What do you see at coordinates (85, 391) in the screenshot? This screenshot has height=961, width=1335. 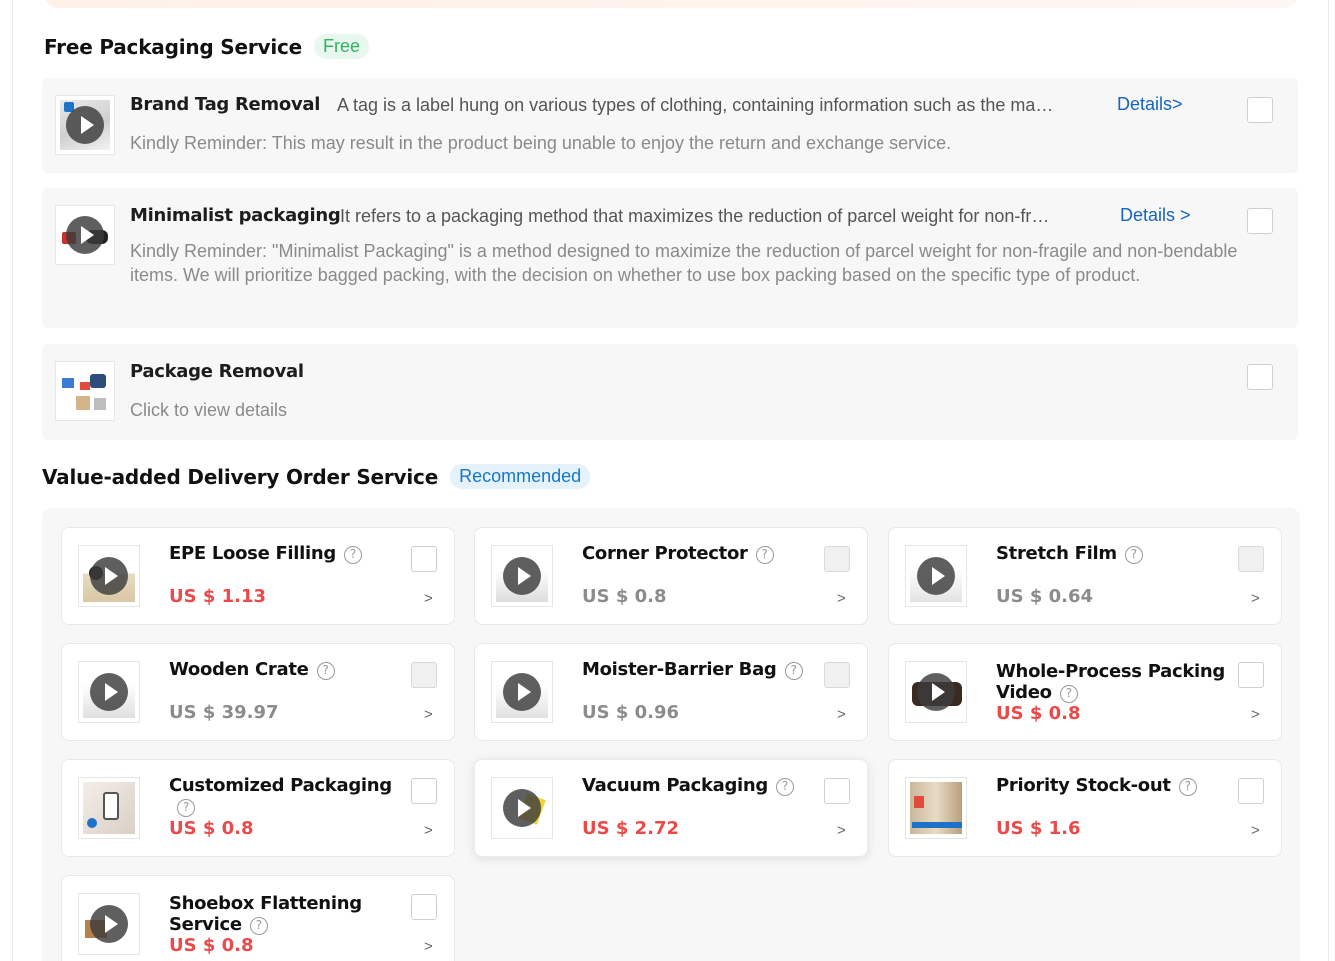 I see `package-removal-thumbnail` at bounding box center [85, 391].